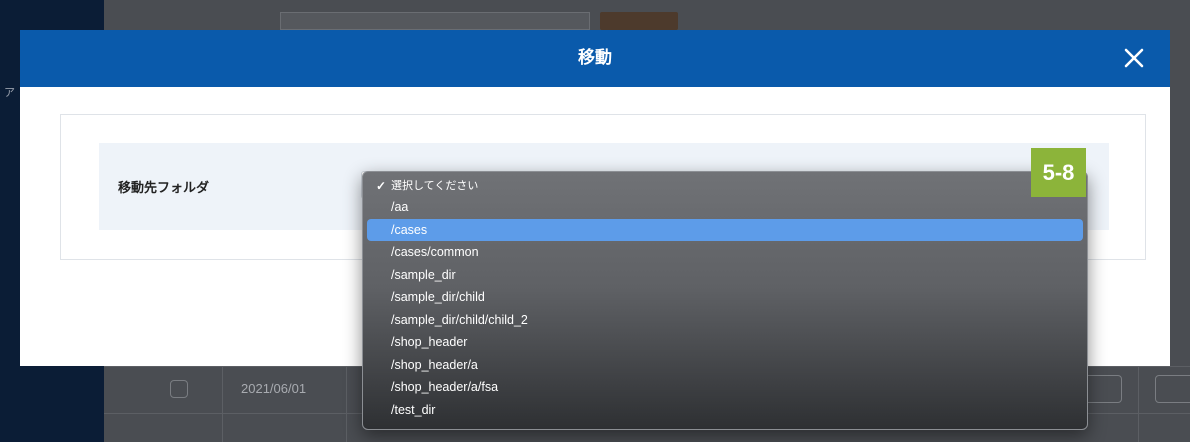 The height and width of the screenshot is (442, 1190). I want to click on dropdown-option-label: /sample_dir/child, so click(438, 297).